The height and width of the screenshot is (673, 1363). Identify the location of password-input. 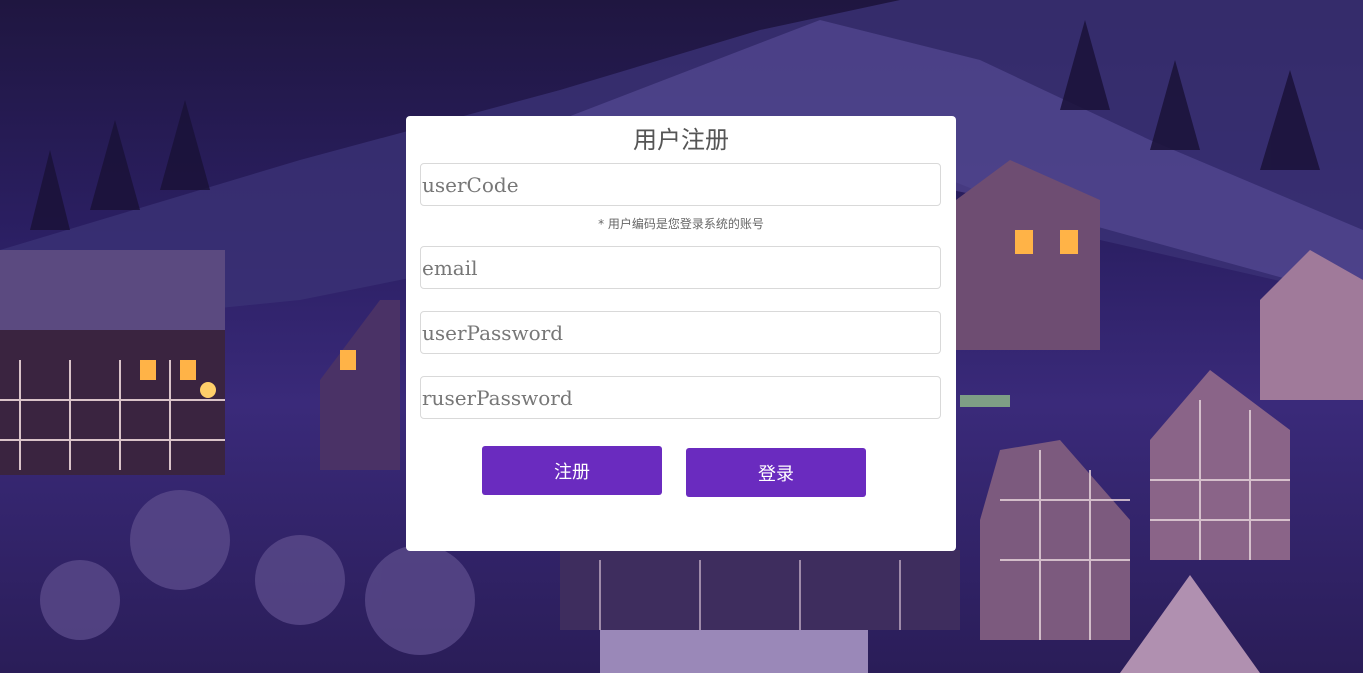
(680, 332).